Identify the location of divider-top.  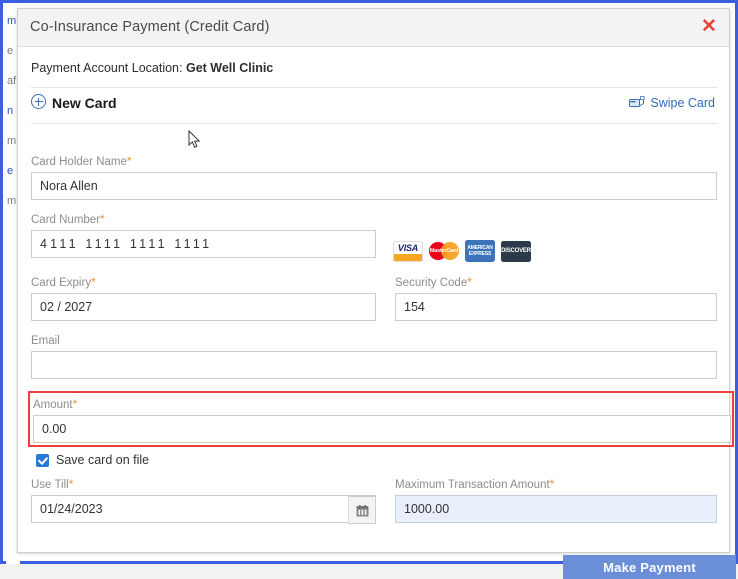
(374, 87).